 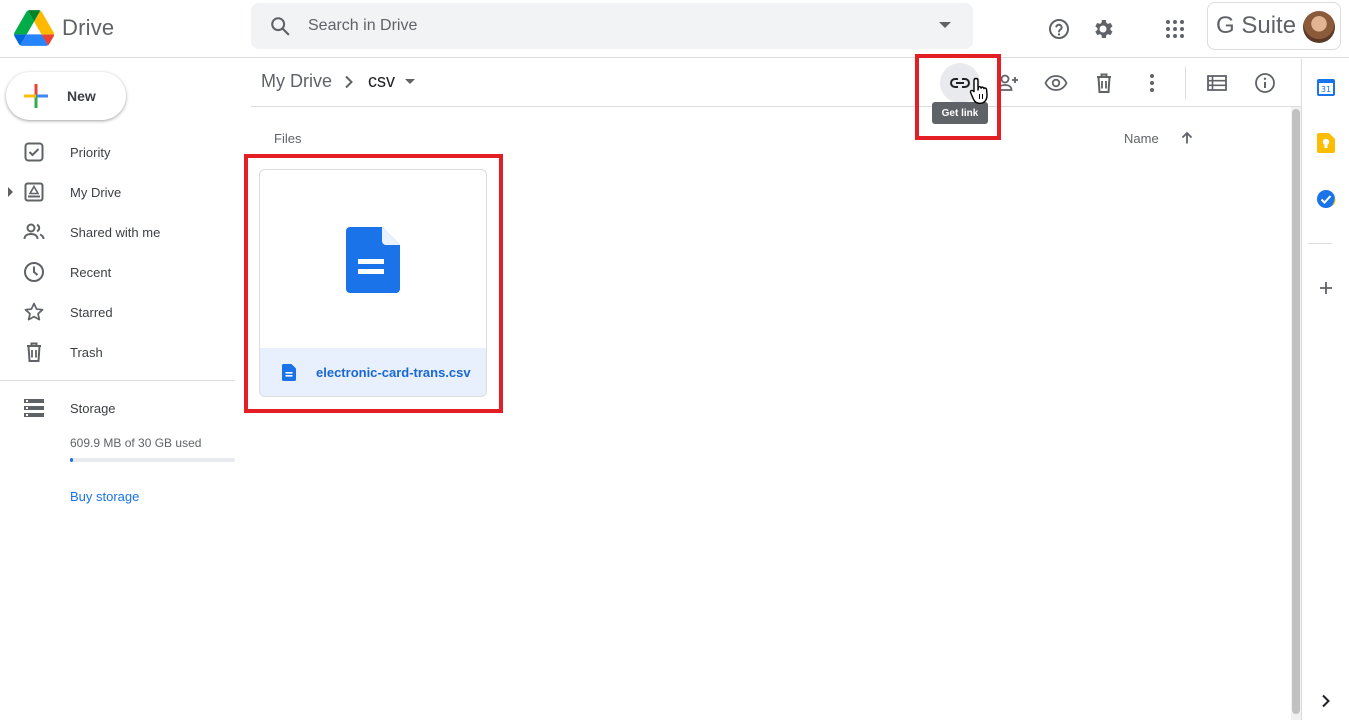 I want to click on sidebar-item-label: Recent, so click(x=91, y=272).